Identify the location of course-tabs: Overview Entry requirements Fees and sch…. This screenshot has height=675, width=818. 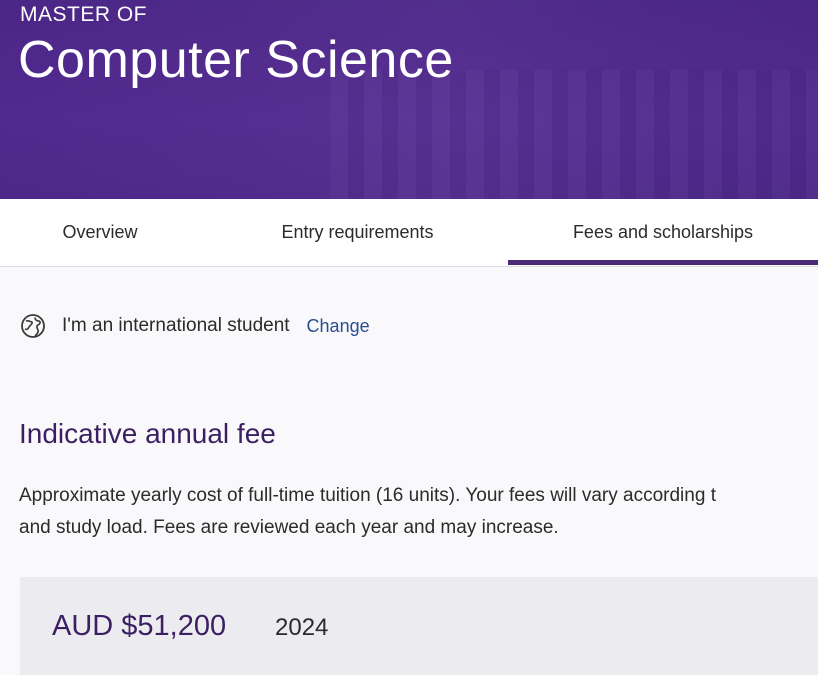
(409, 233).